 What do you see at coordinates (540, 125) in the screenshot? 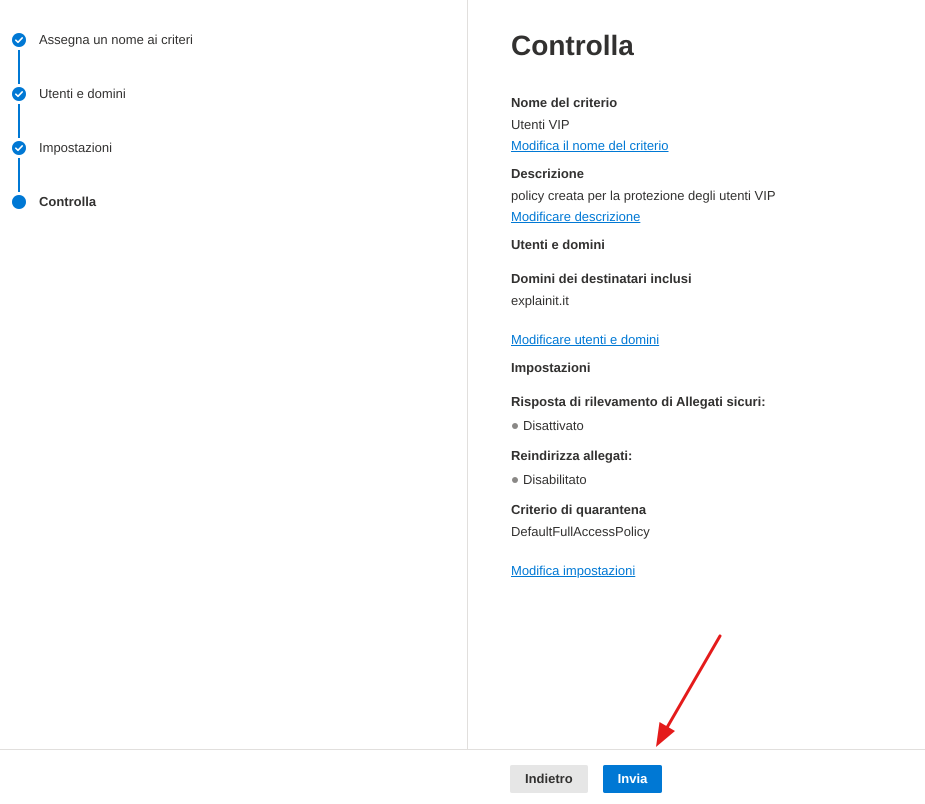
I see `field-value: Utenti VIP` at bounding box center [540, 125].